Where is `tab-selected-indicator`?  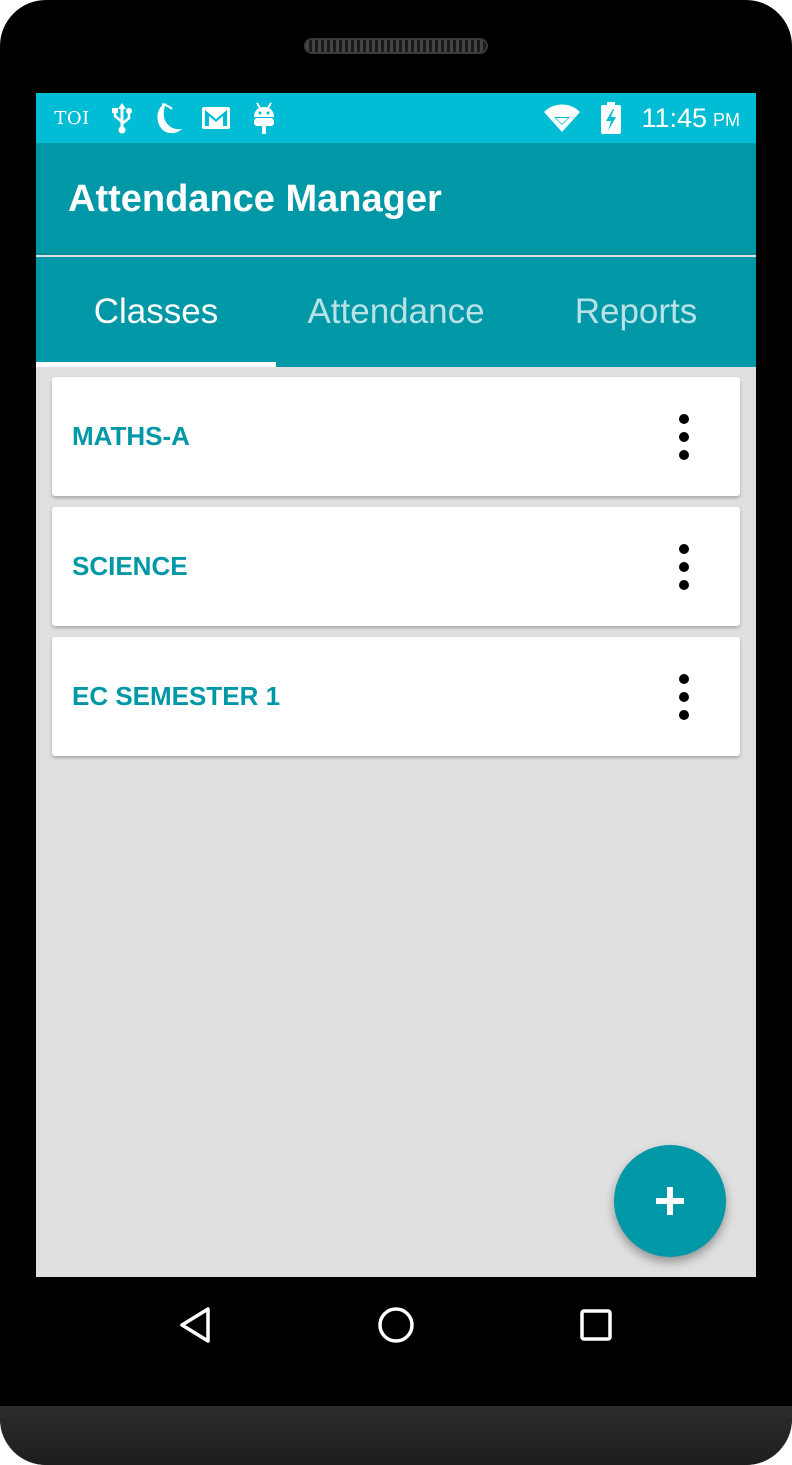 tab-selected-indicator is located at coordinates (156, 364).